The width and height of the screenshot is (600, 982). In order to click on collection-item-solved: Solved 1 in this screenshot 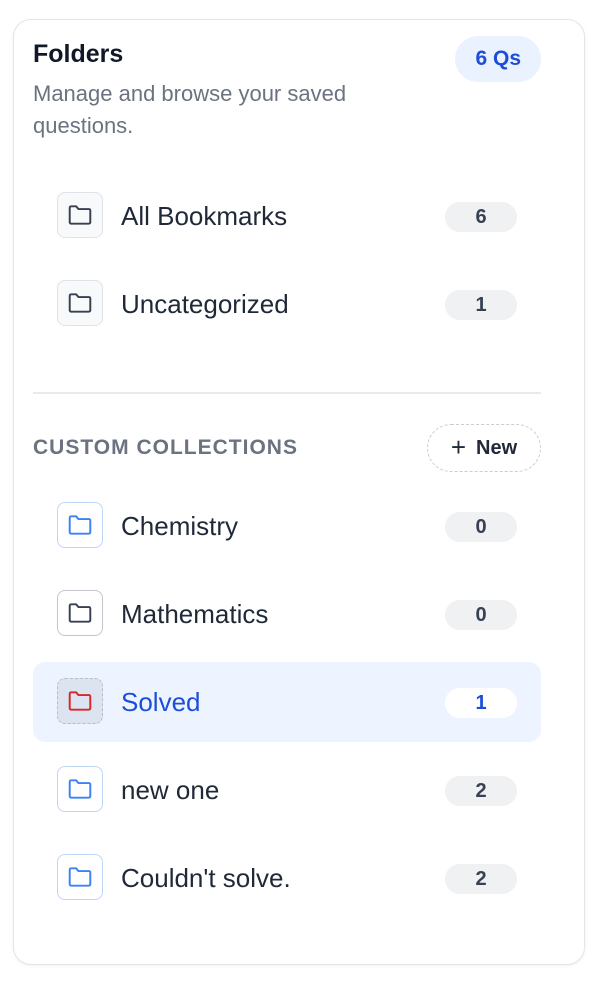, I will do `click(287, 702)`.